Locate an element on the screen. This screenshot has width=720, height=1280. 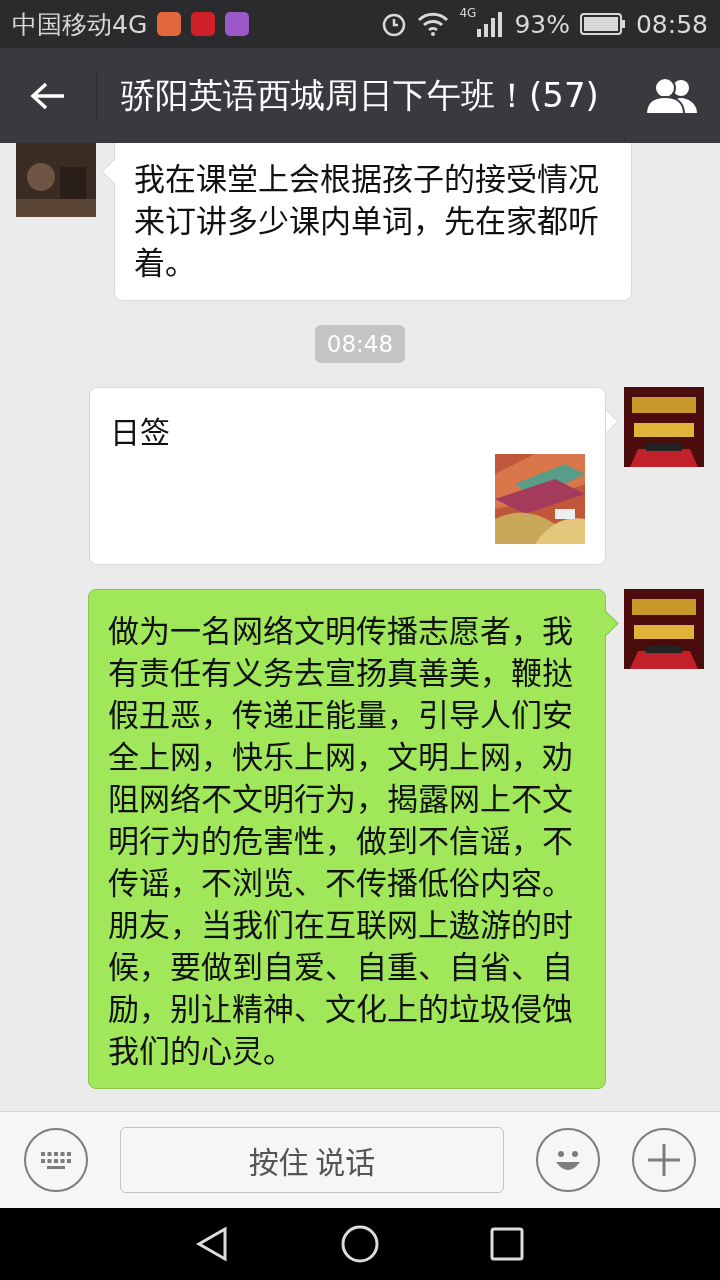
people-icon is located at coordinates (672, 95).